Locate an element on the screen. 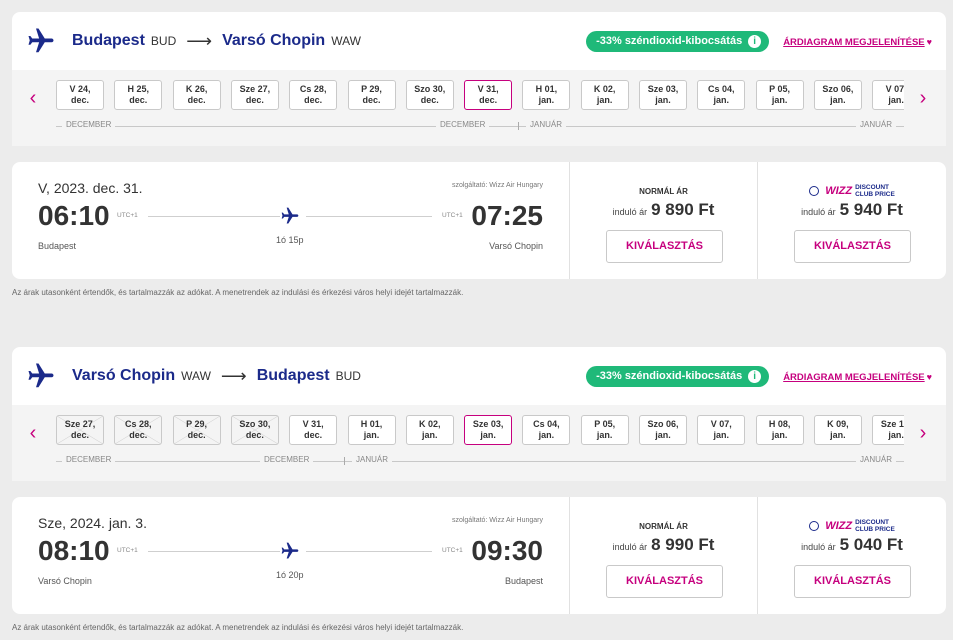  date-cell-day: Cs 28, is located at coordinates (313, 89).